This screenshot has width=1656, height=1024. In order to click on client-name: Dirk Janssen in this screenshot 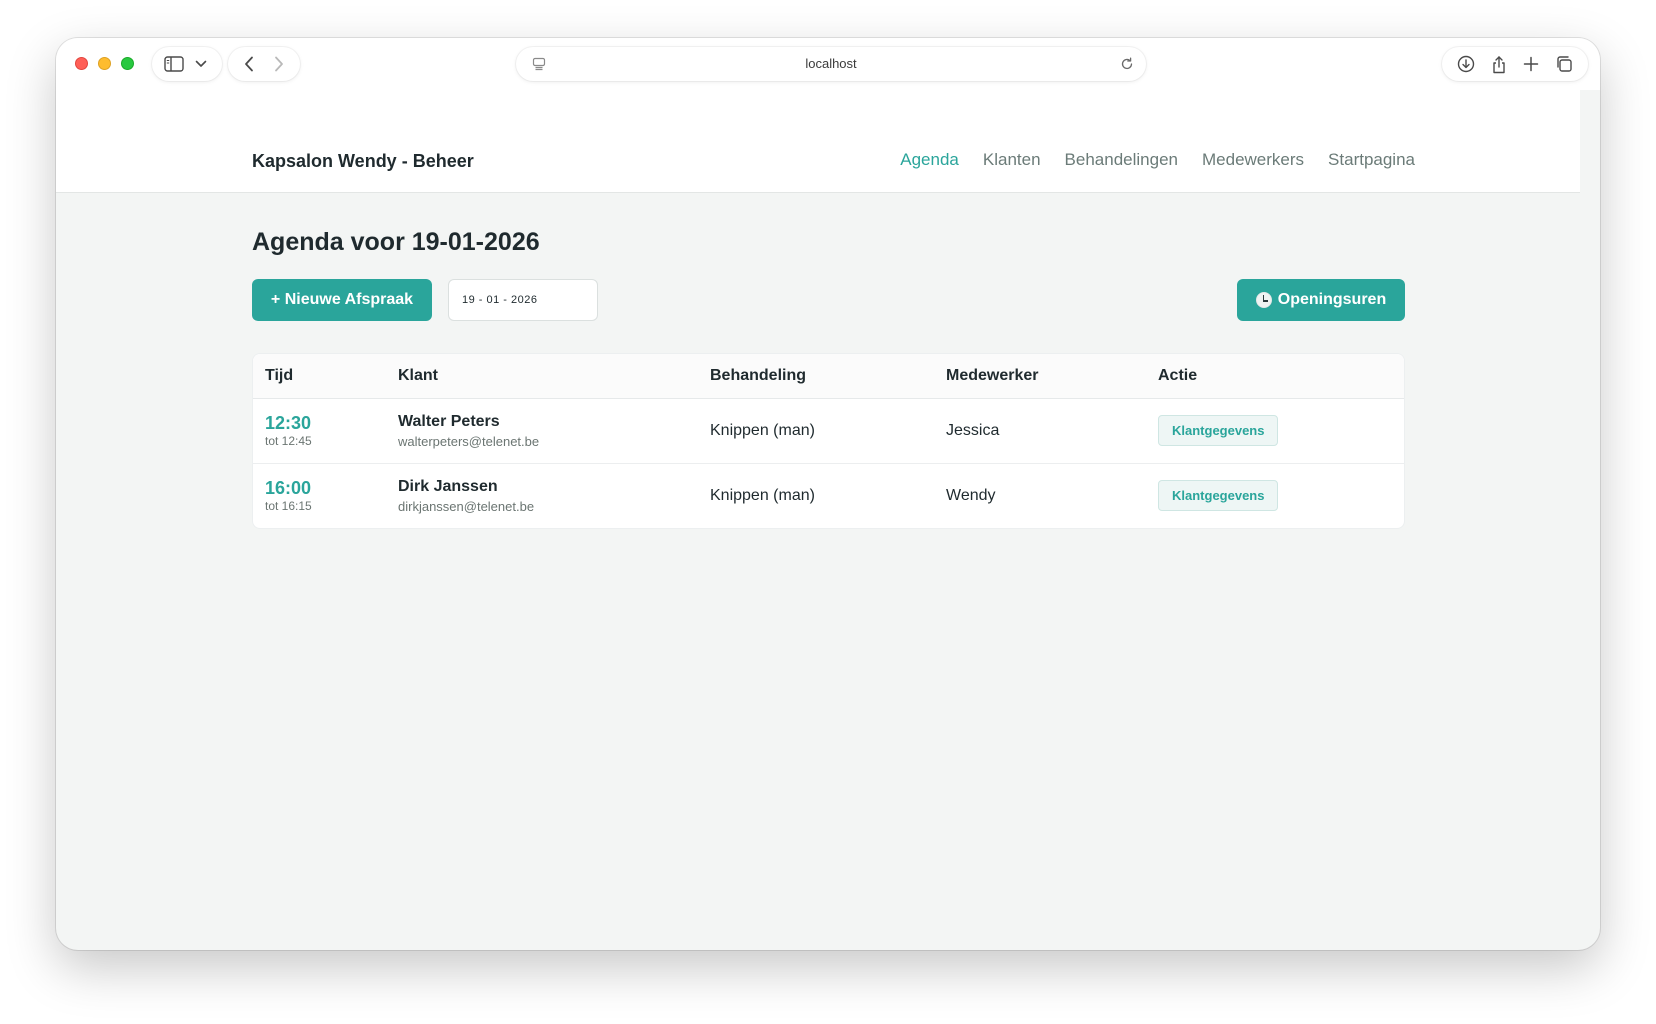, I will do `click(448, 486)`.